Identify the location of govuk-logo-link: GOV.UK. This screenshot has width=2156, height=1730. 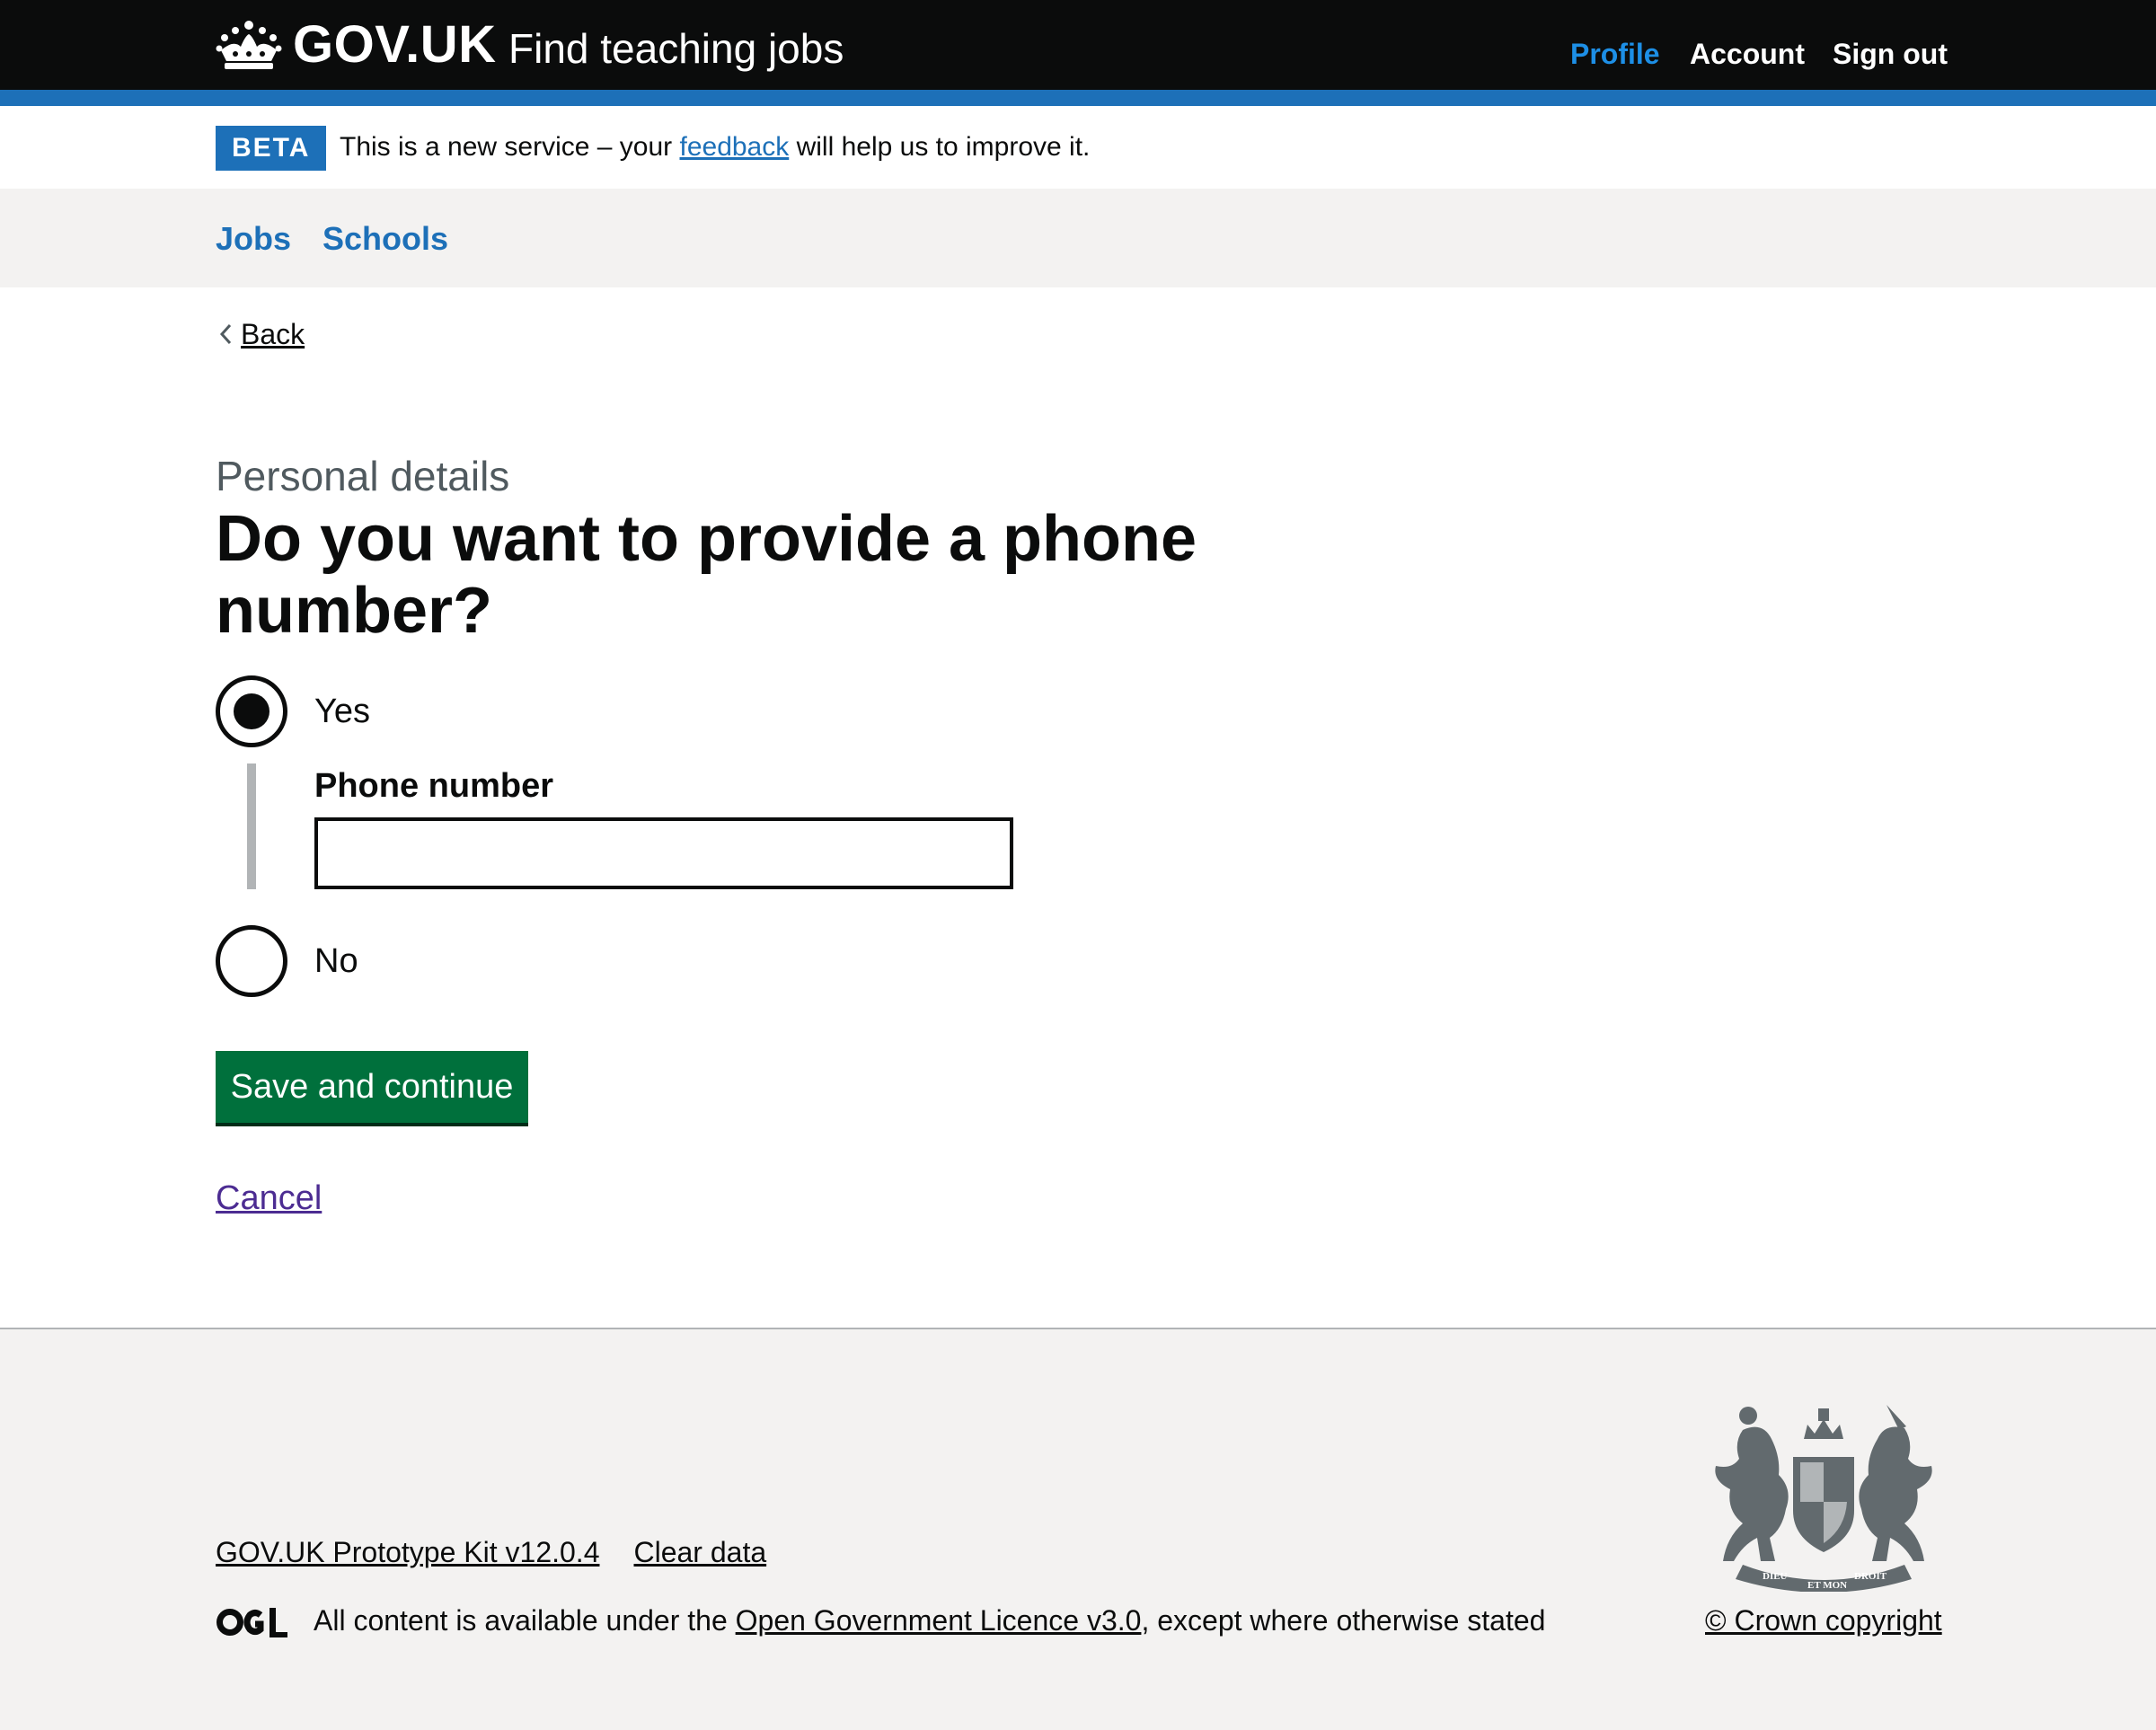
(356, 45).